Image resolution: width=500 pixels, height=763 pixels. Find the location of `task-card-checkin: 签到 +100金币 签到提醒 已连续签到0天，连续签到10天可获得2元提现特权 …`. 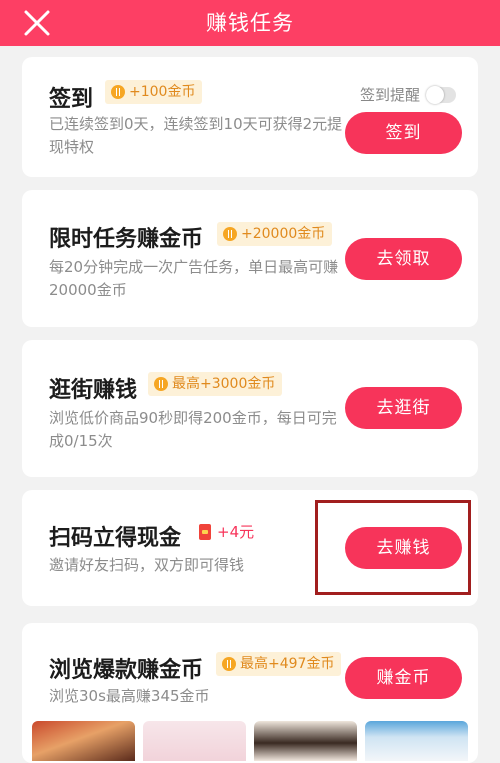

task-card-checkin: 签到 +100金币 签到提醒 已连续签到0天，连续签到10天可获得2元提现特权 … is located at coordinates (250, 117).